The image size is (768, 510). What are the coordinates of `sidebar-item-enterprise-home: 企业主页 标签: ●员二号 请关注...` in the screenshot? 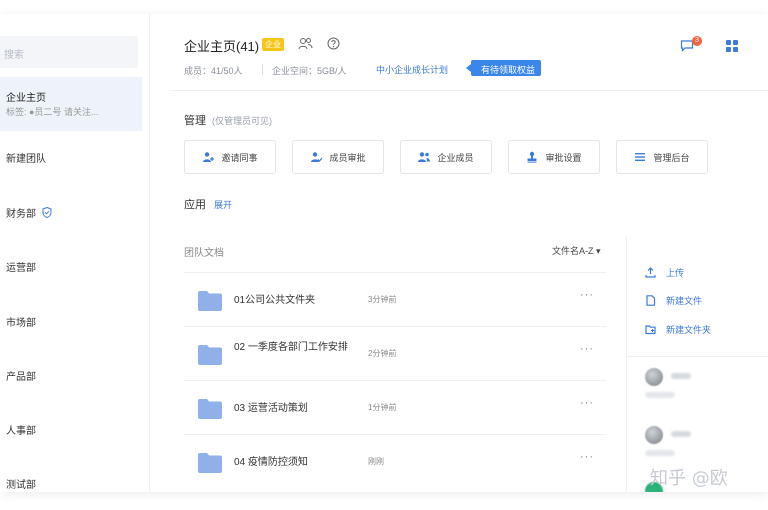 It's located at (71, 104).